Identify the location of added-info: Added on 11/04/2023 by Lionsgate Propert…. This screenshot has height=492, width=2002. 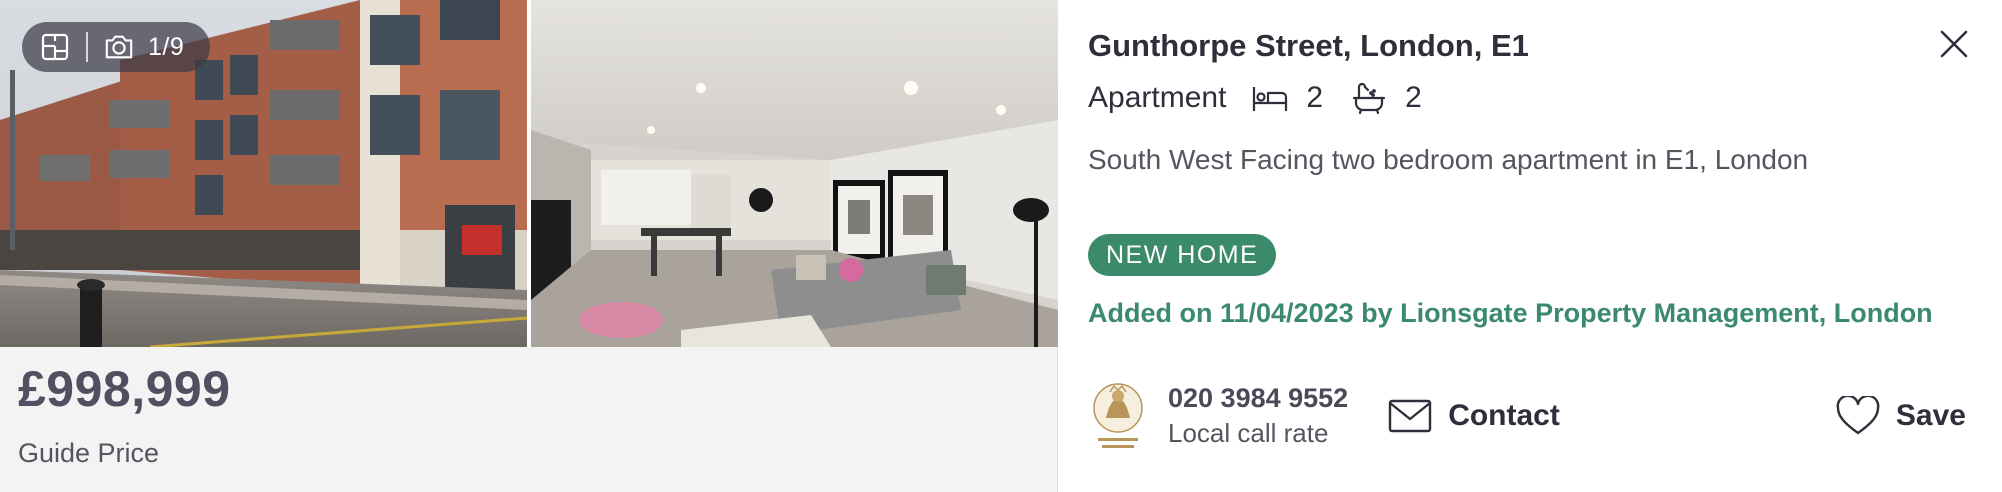
(1510, 313).